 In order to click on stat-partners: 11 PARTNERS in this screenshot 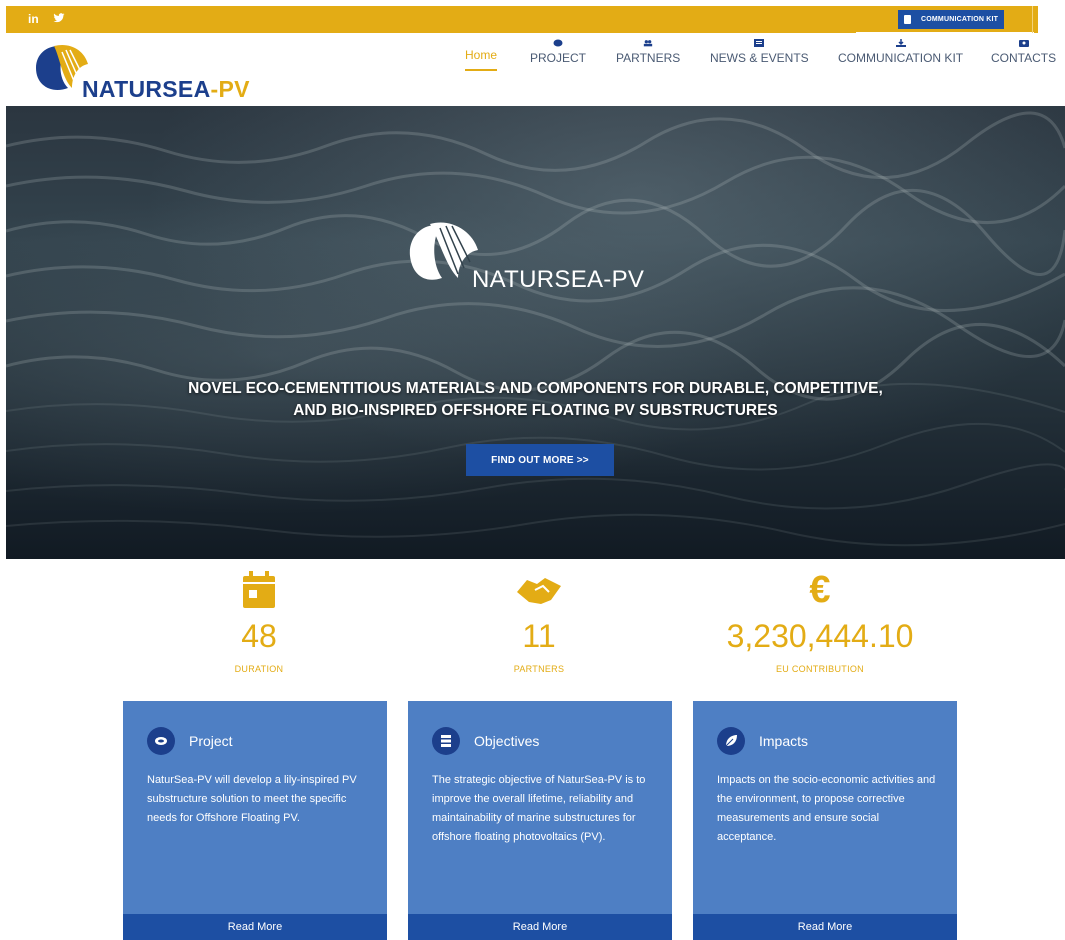, I will do `click(539, 621)`.